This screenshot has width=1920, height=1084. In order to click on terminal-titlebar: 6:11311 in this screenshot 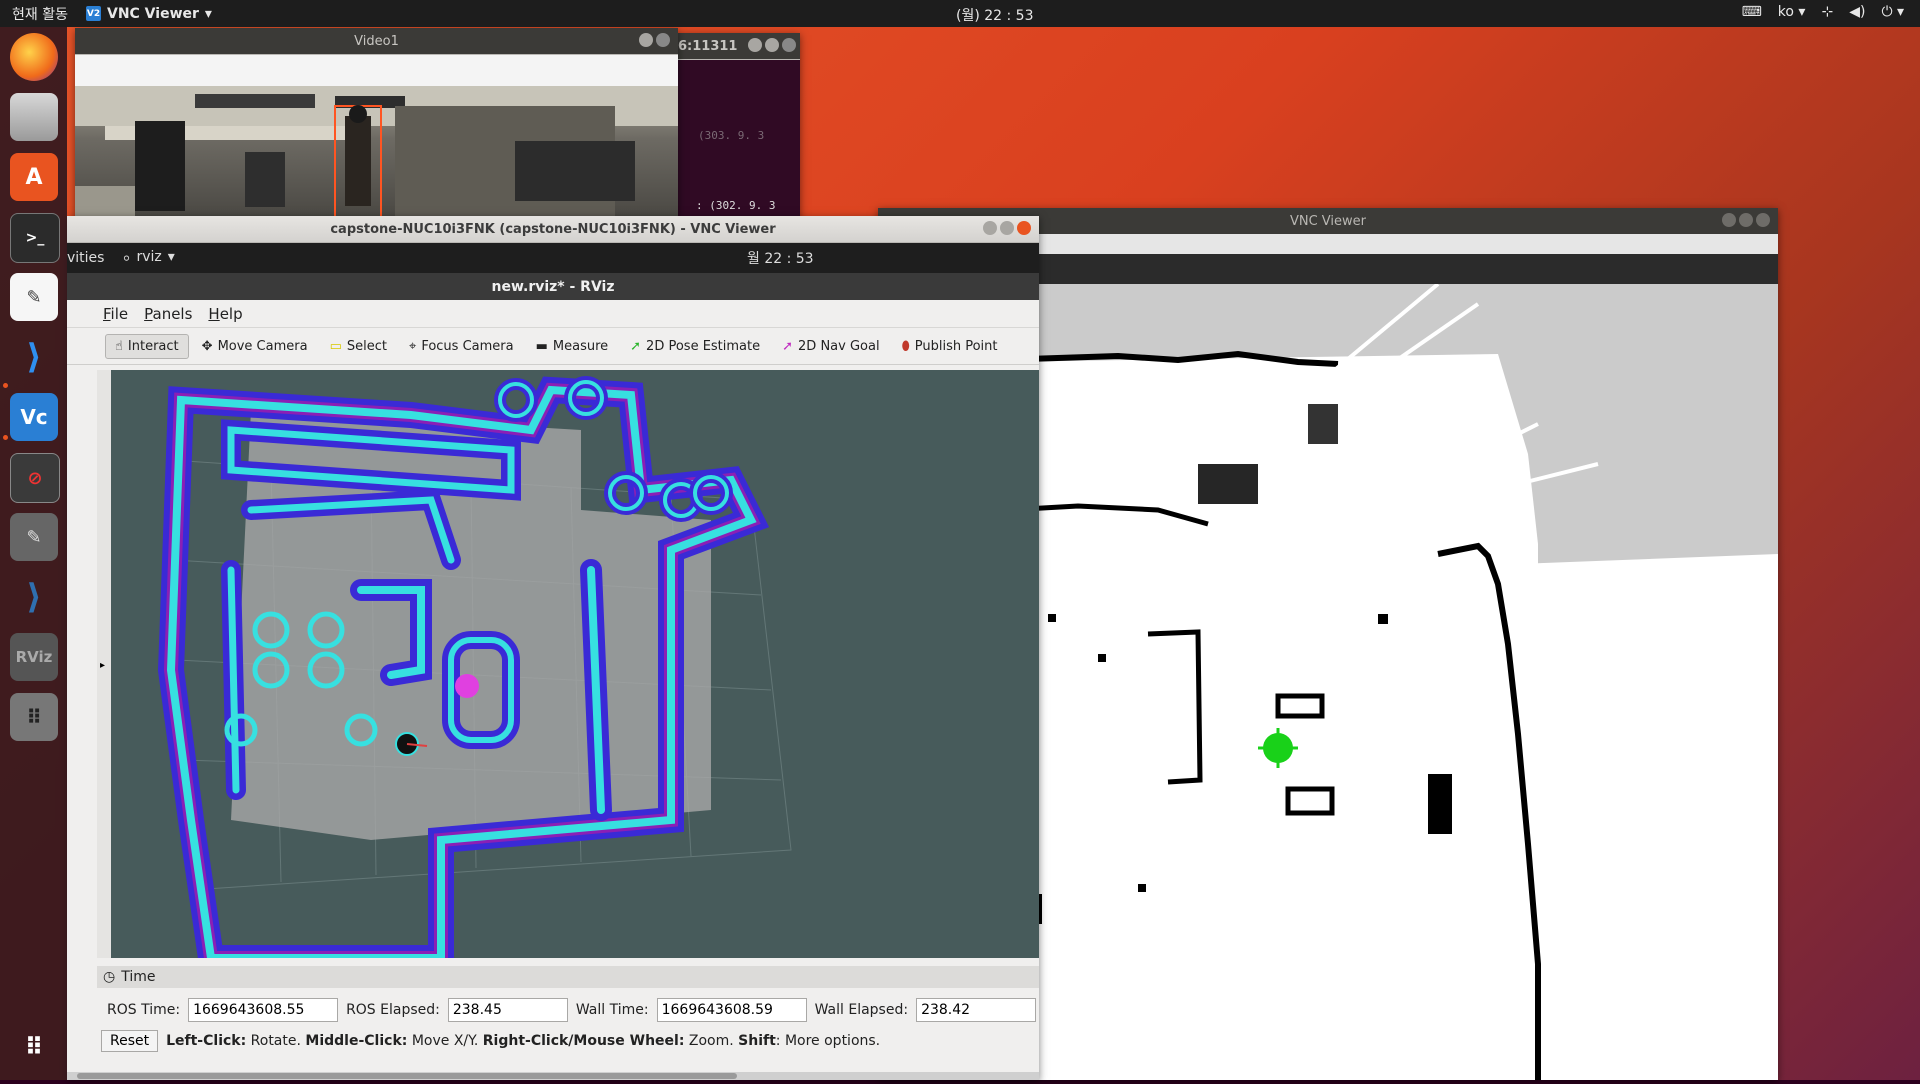, I will do `click(739, 46)`.